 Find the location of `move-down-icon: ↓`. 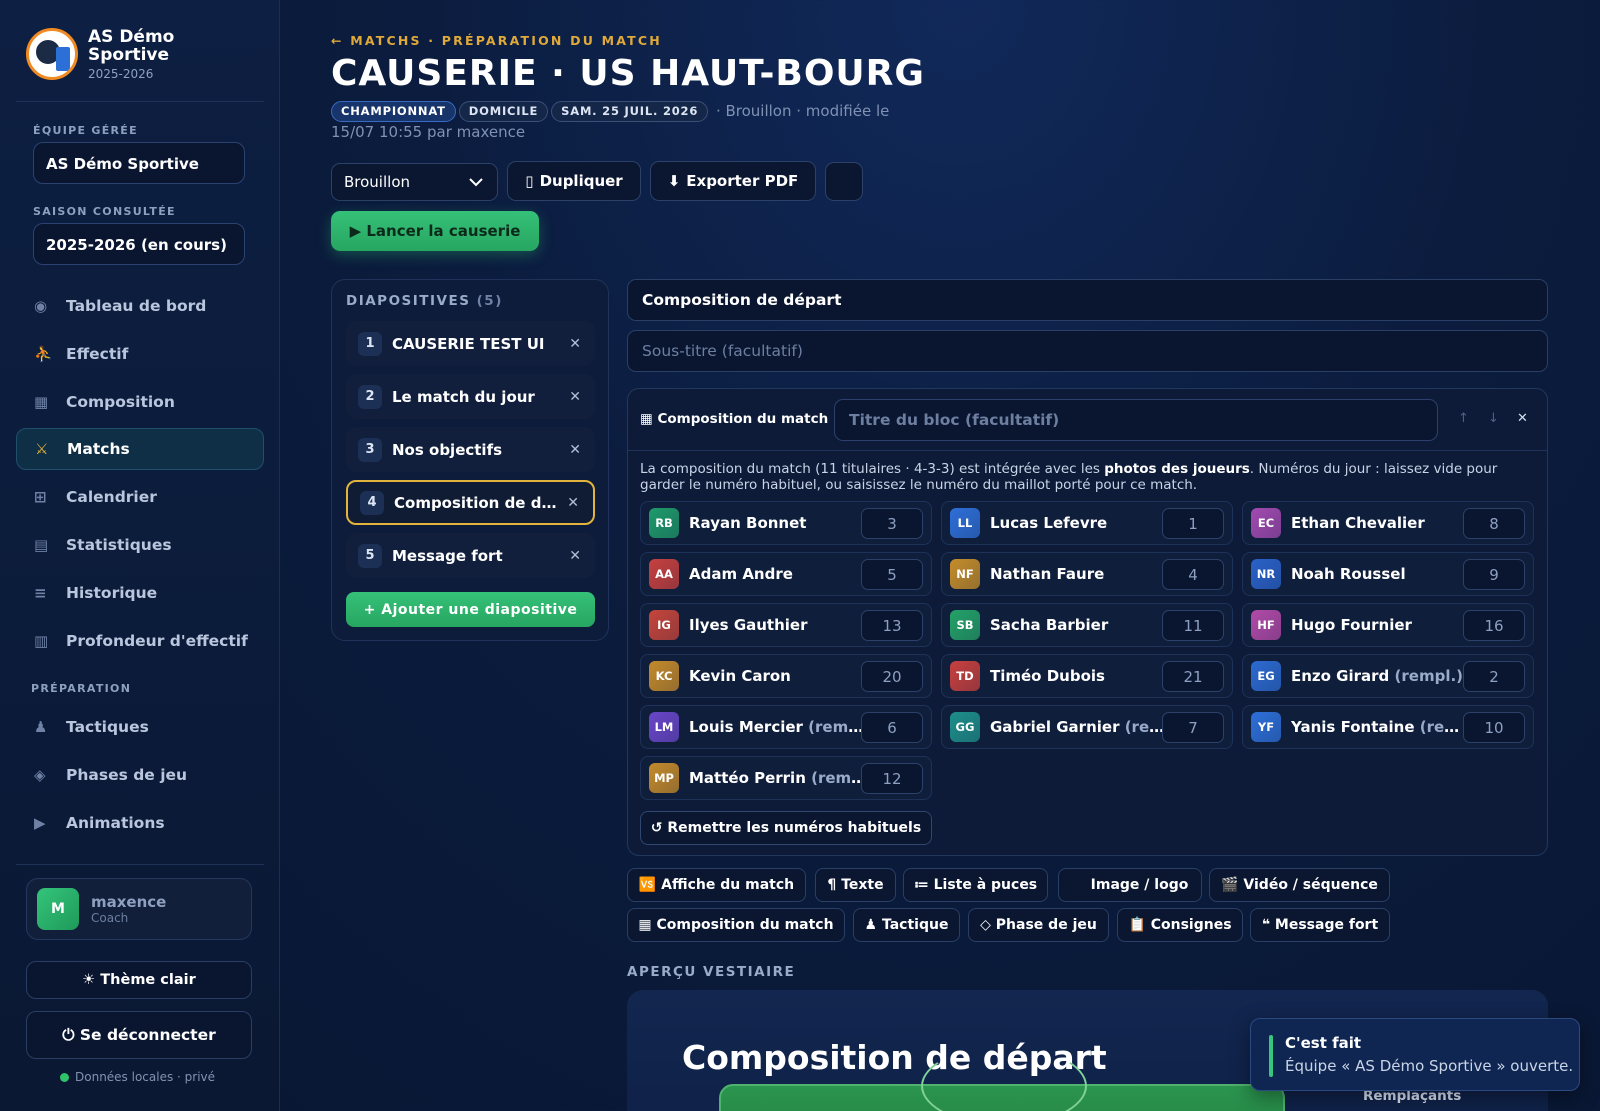

move-down-icon: ↓ is located at coordinates (1493, 418).